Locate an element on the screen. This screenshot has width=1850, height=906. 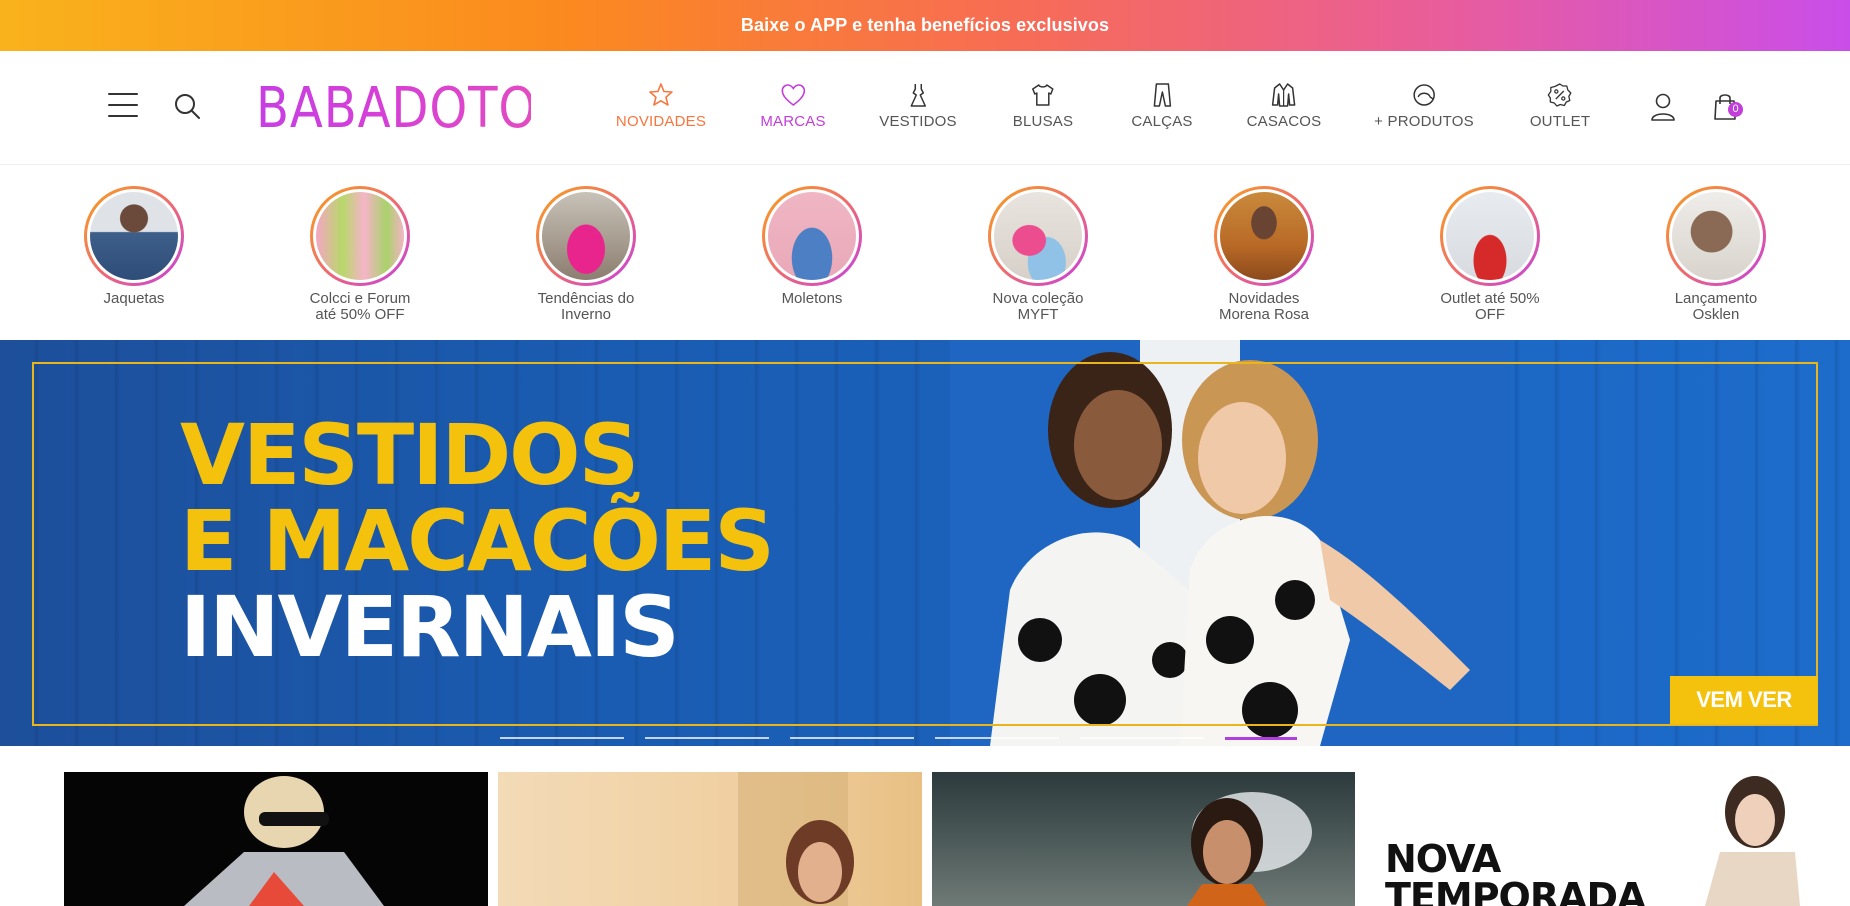
dress-icon is located at coordinates (918, 95).